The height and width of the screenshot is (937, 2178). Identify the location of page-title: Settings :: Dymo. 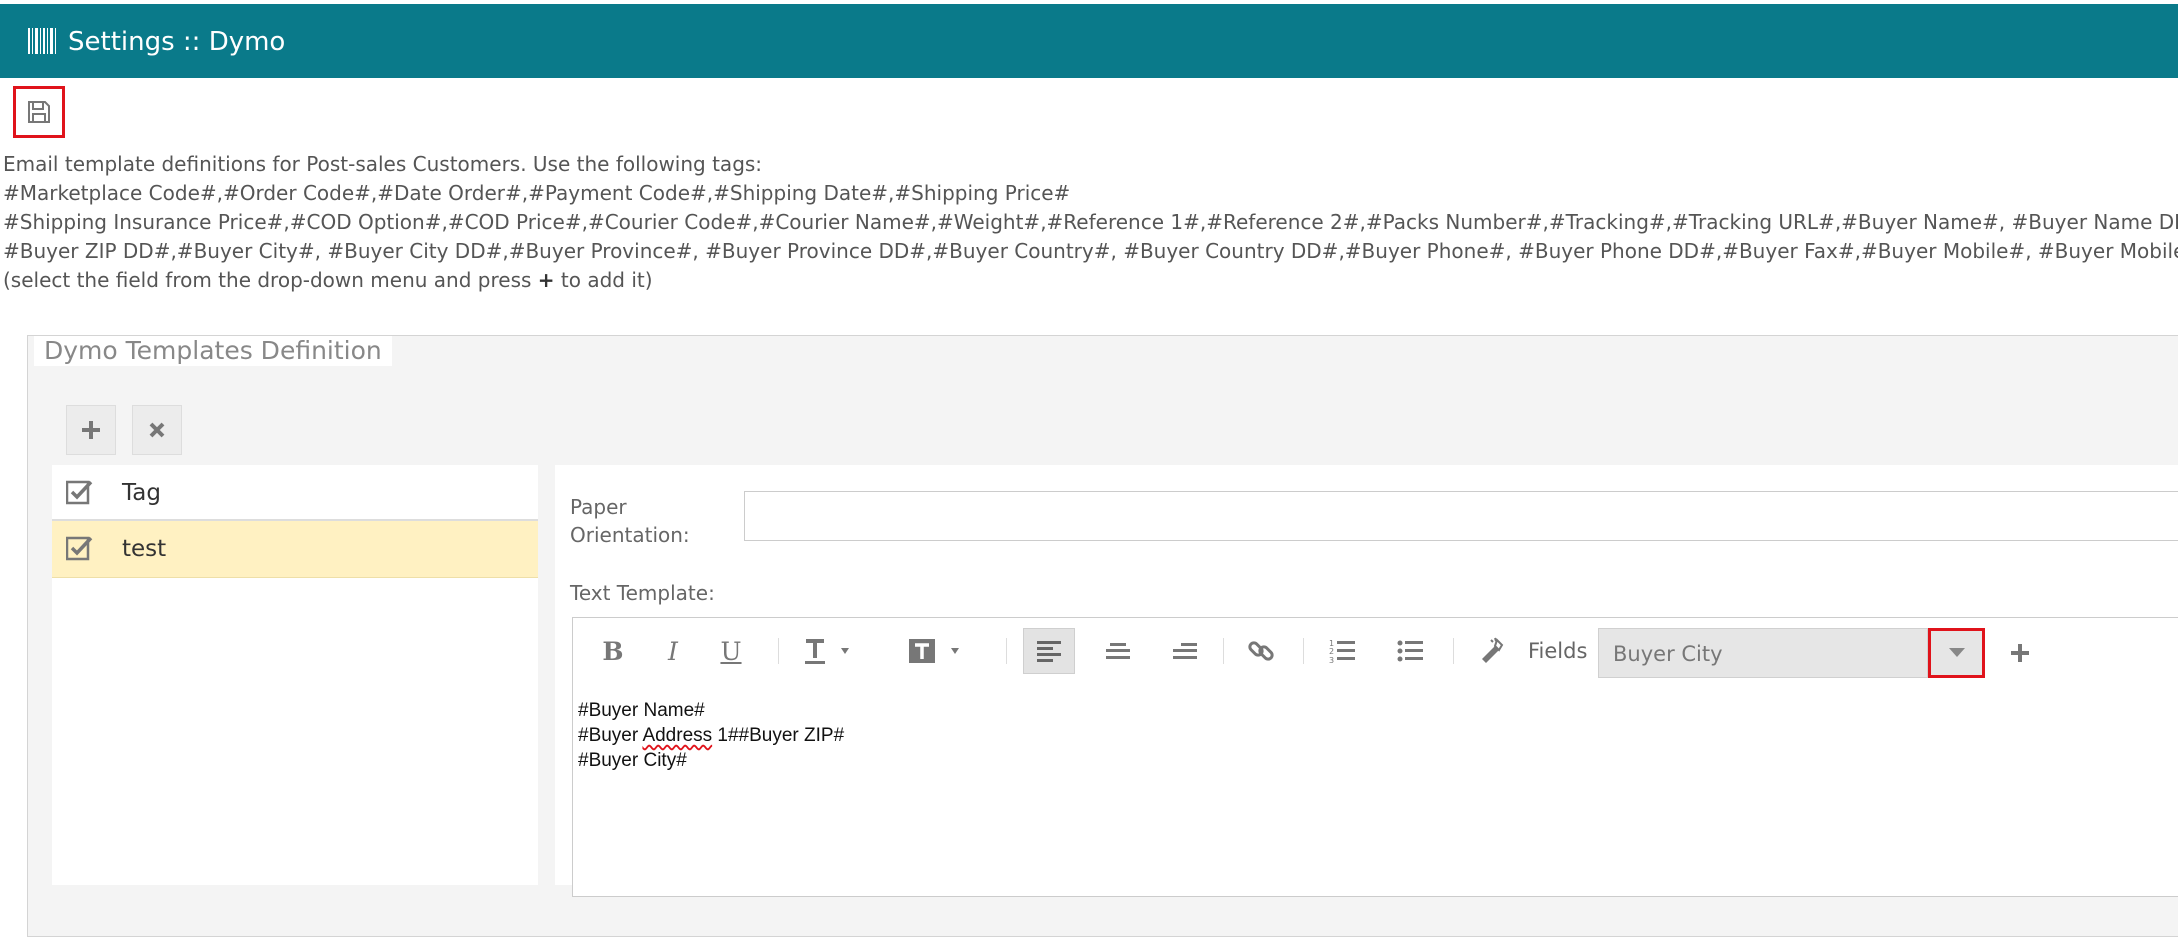
(177, 42).